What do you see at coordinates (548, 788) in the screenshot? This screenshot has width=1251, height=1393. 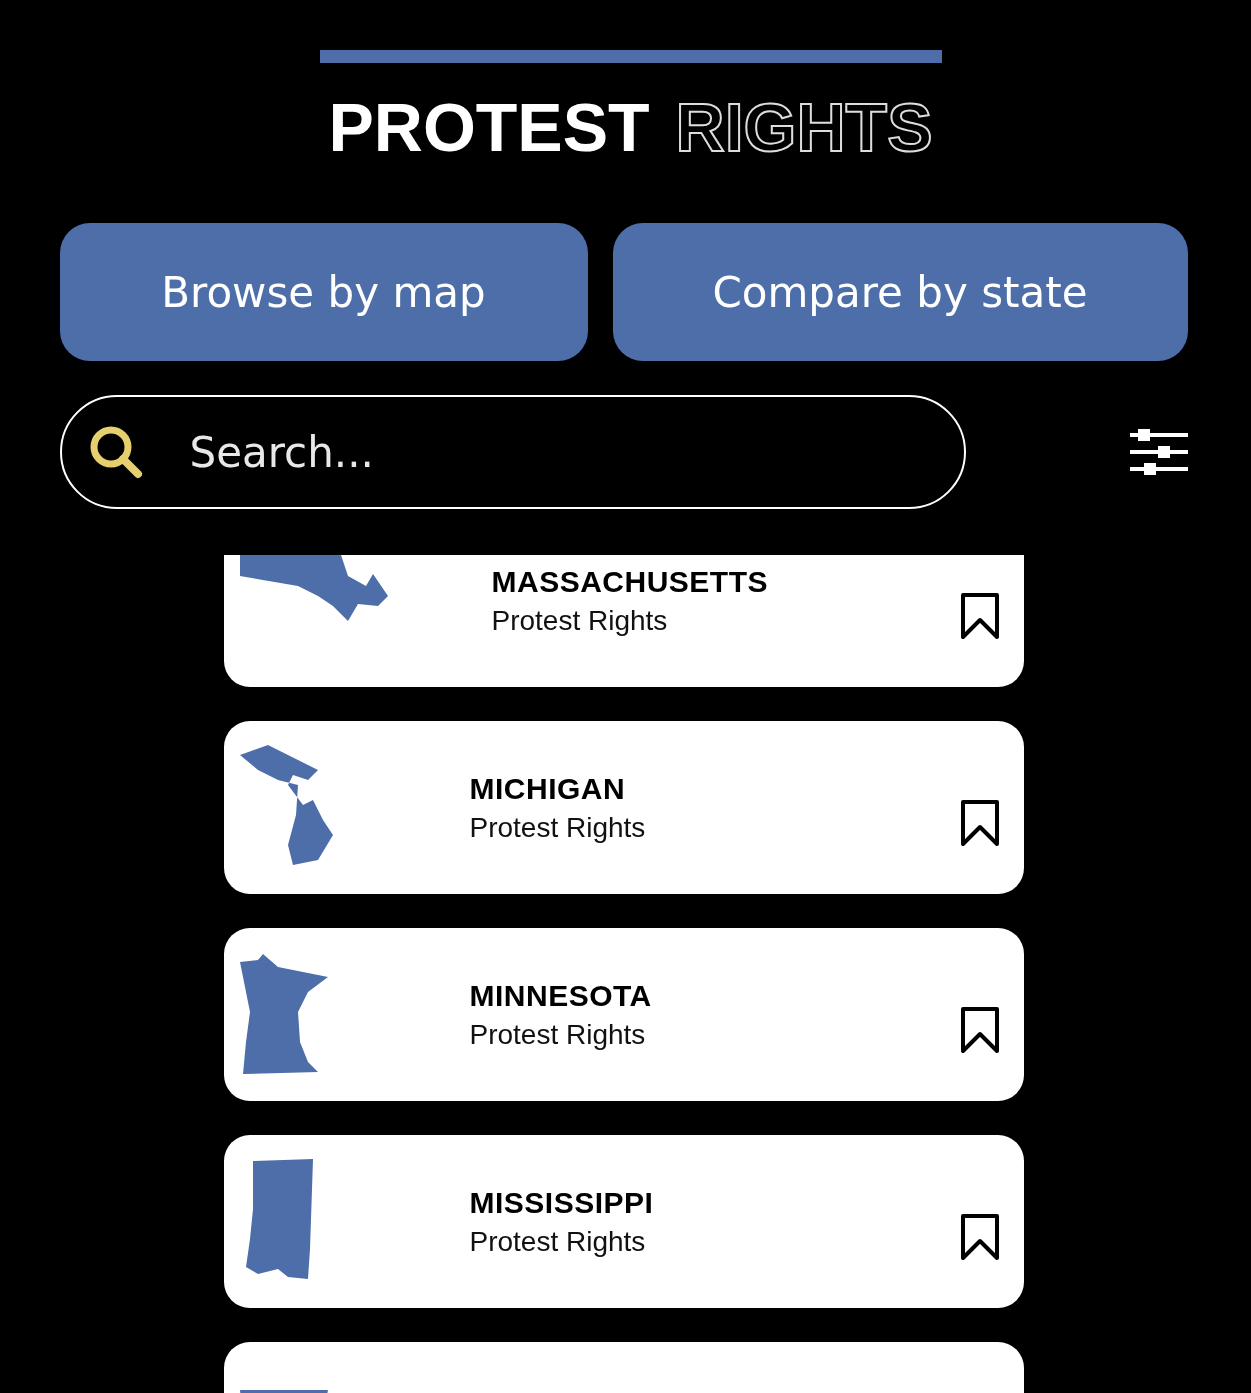 I see `state-name: MICHIGAN` at bounding box center [548, 788].